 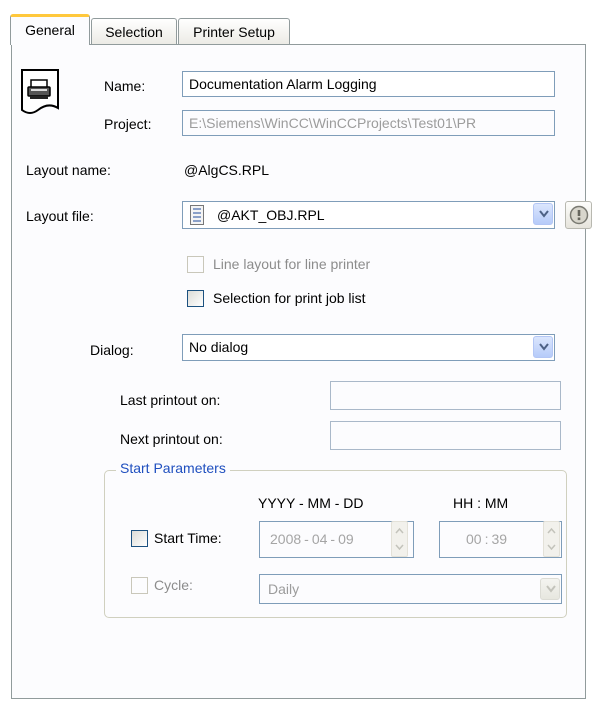 I want to click on info-icon, so click(x=579, y=215).